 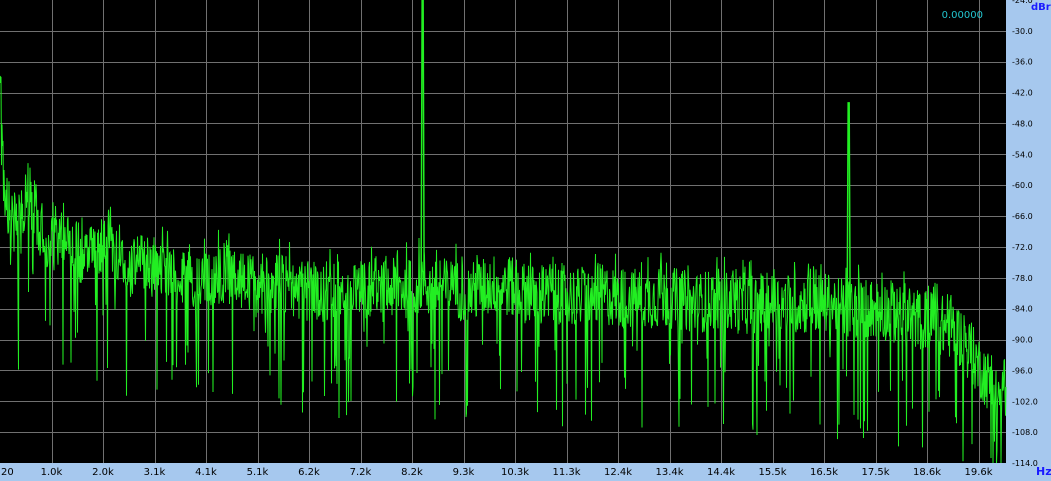 What do you see at coordinates (412, 472) in the screenshot?
I see `x-tick-label: 8.2k` at bounding box center [412, 472].